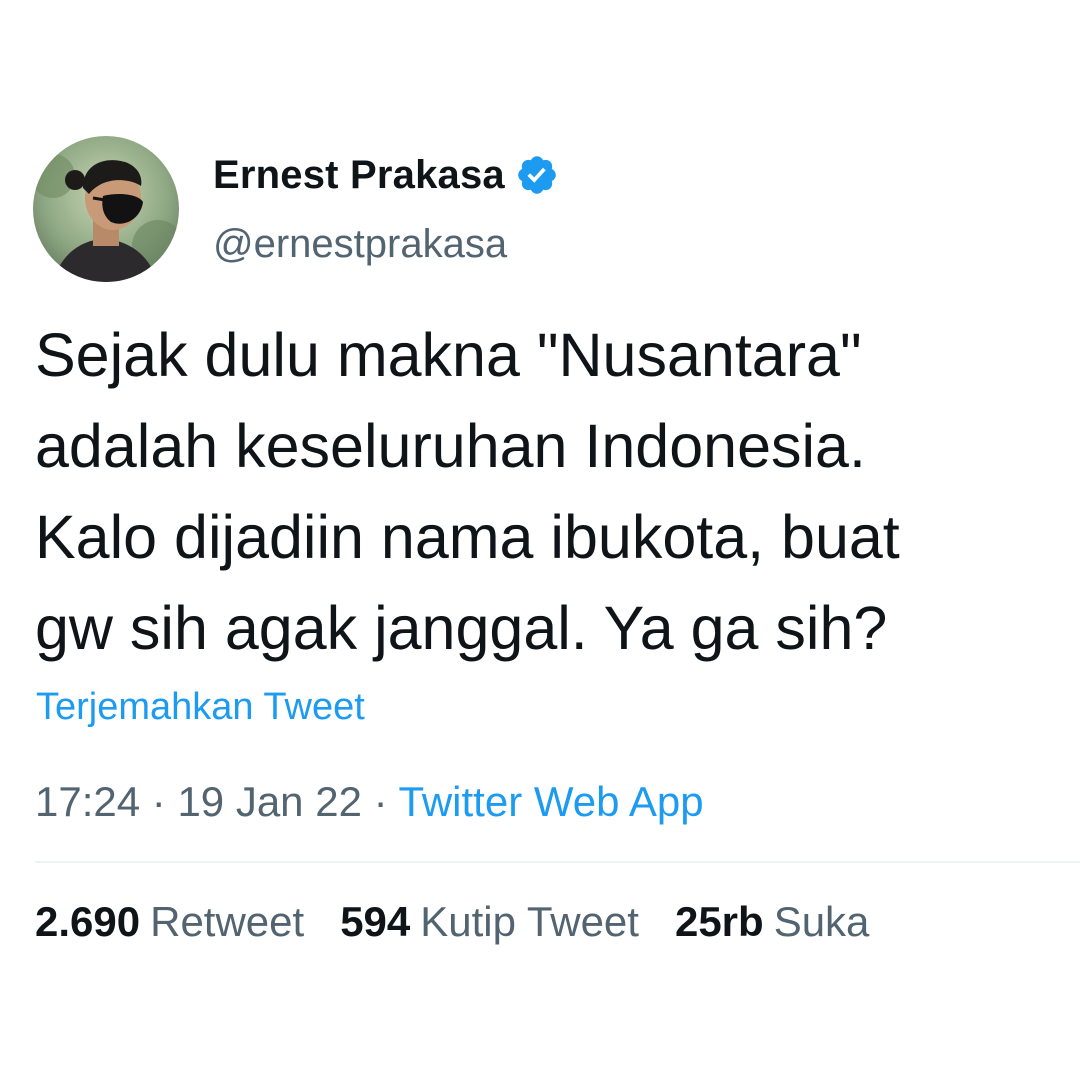 Image resolution: width=1080 pixels, height=1080 pixels. I want to click on likes-count: 25rb, so click(719, 921).